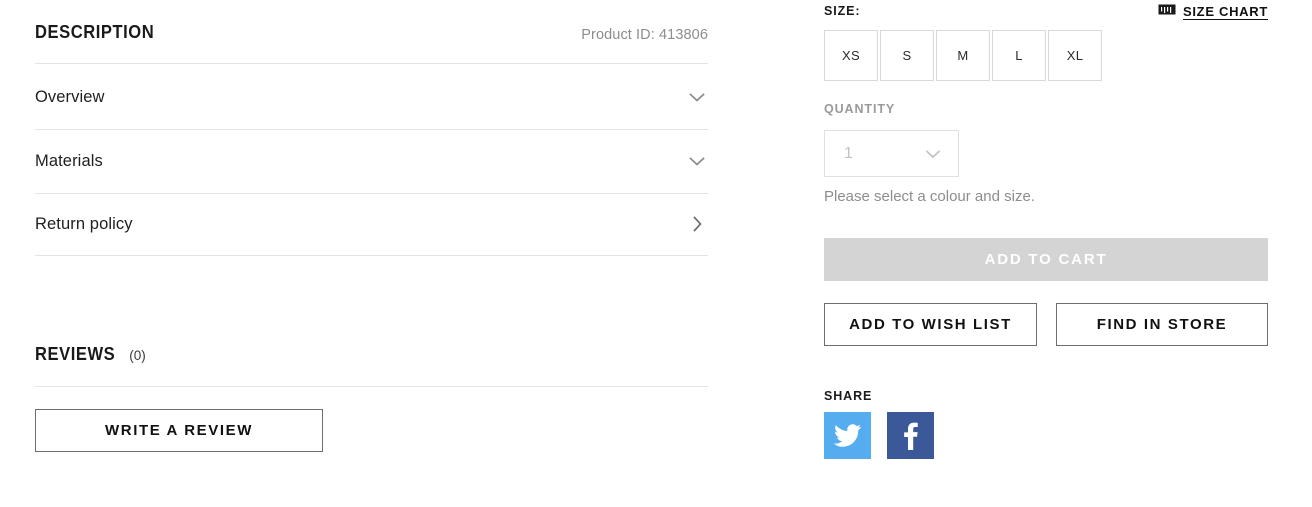  I want to click on quantity-label: QUANTITY, so click(860, 109).